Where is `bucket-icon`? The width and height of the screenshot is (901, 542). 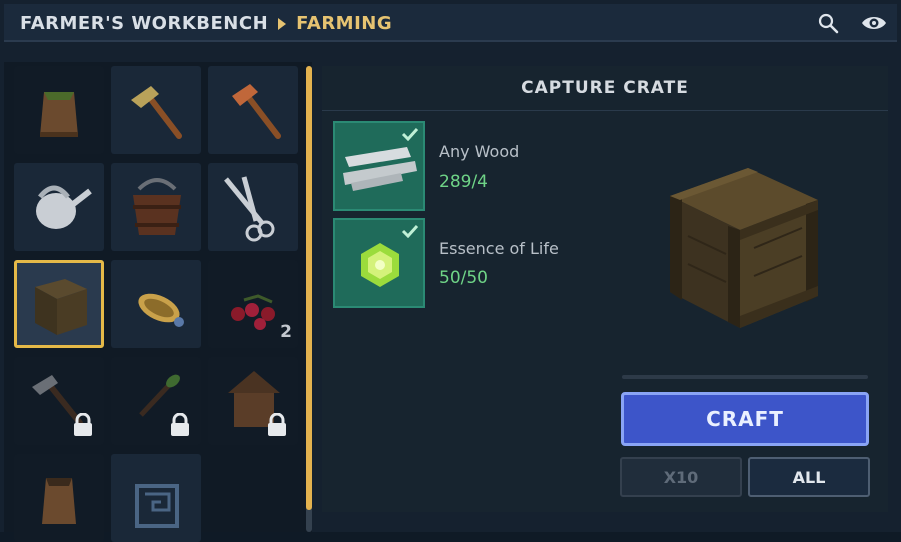 bucket-icon is located at coordinates (157, 206).